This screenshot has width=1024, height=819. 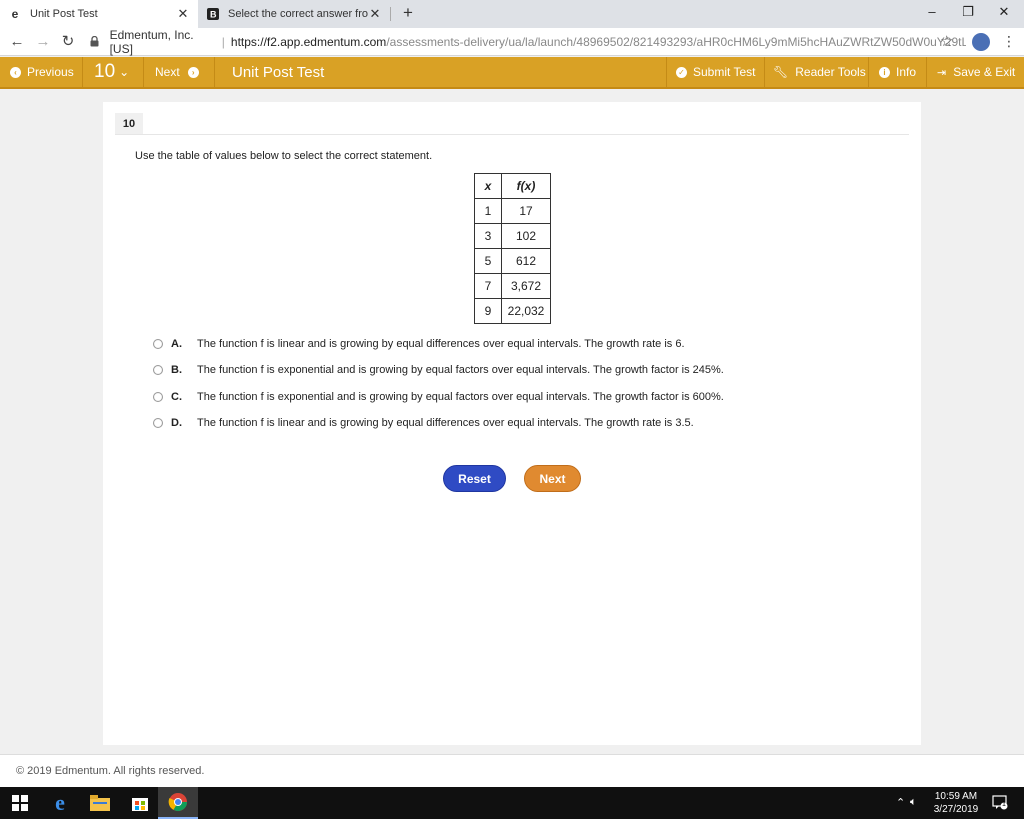 I want to click on submit-test-button: ✓ Submit Test, so click(x=715, y=72).